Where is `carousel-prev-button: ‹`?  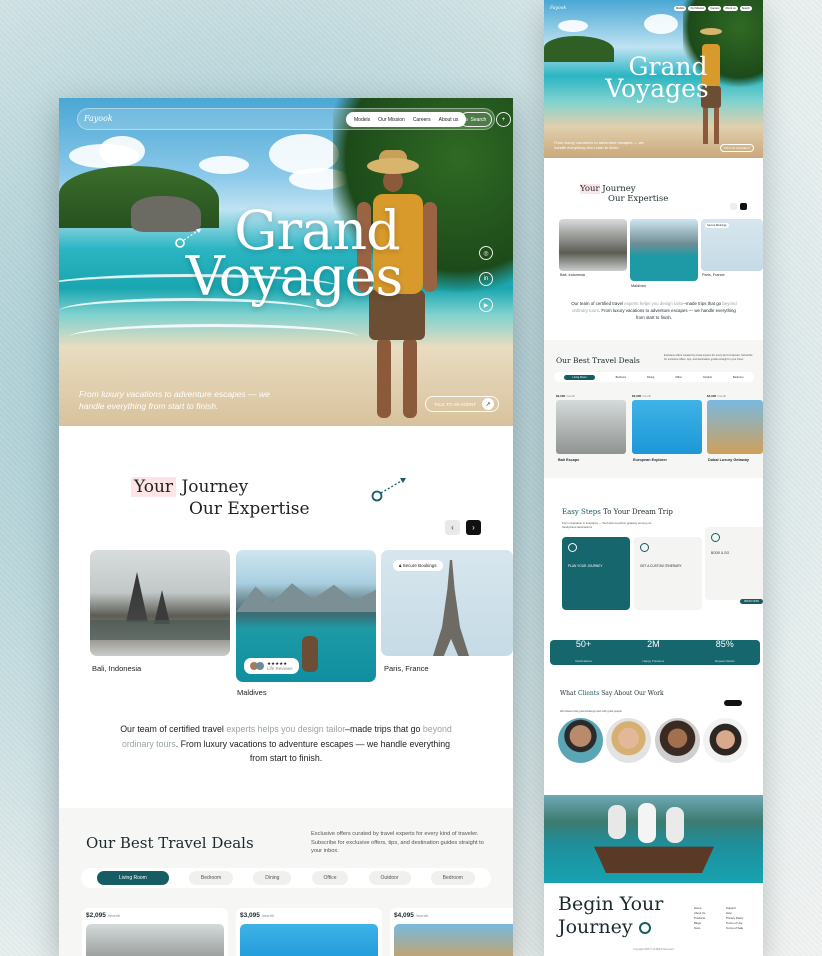
carousel-prev-button: ‹ is located at coordinates (452, 527).